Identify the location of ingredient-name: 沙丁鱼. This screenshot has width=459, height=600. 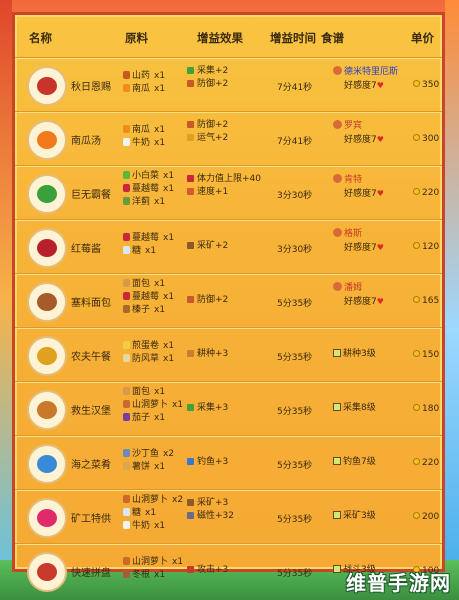
(146, 454).